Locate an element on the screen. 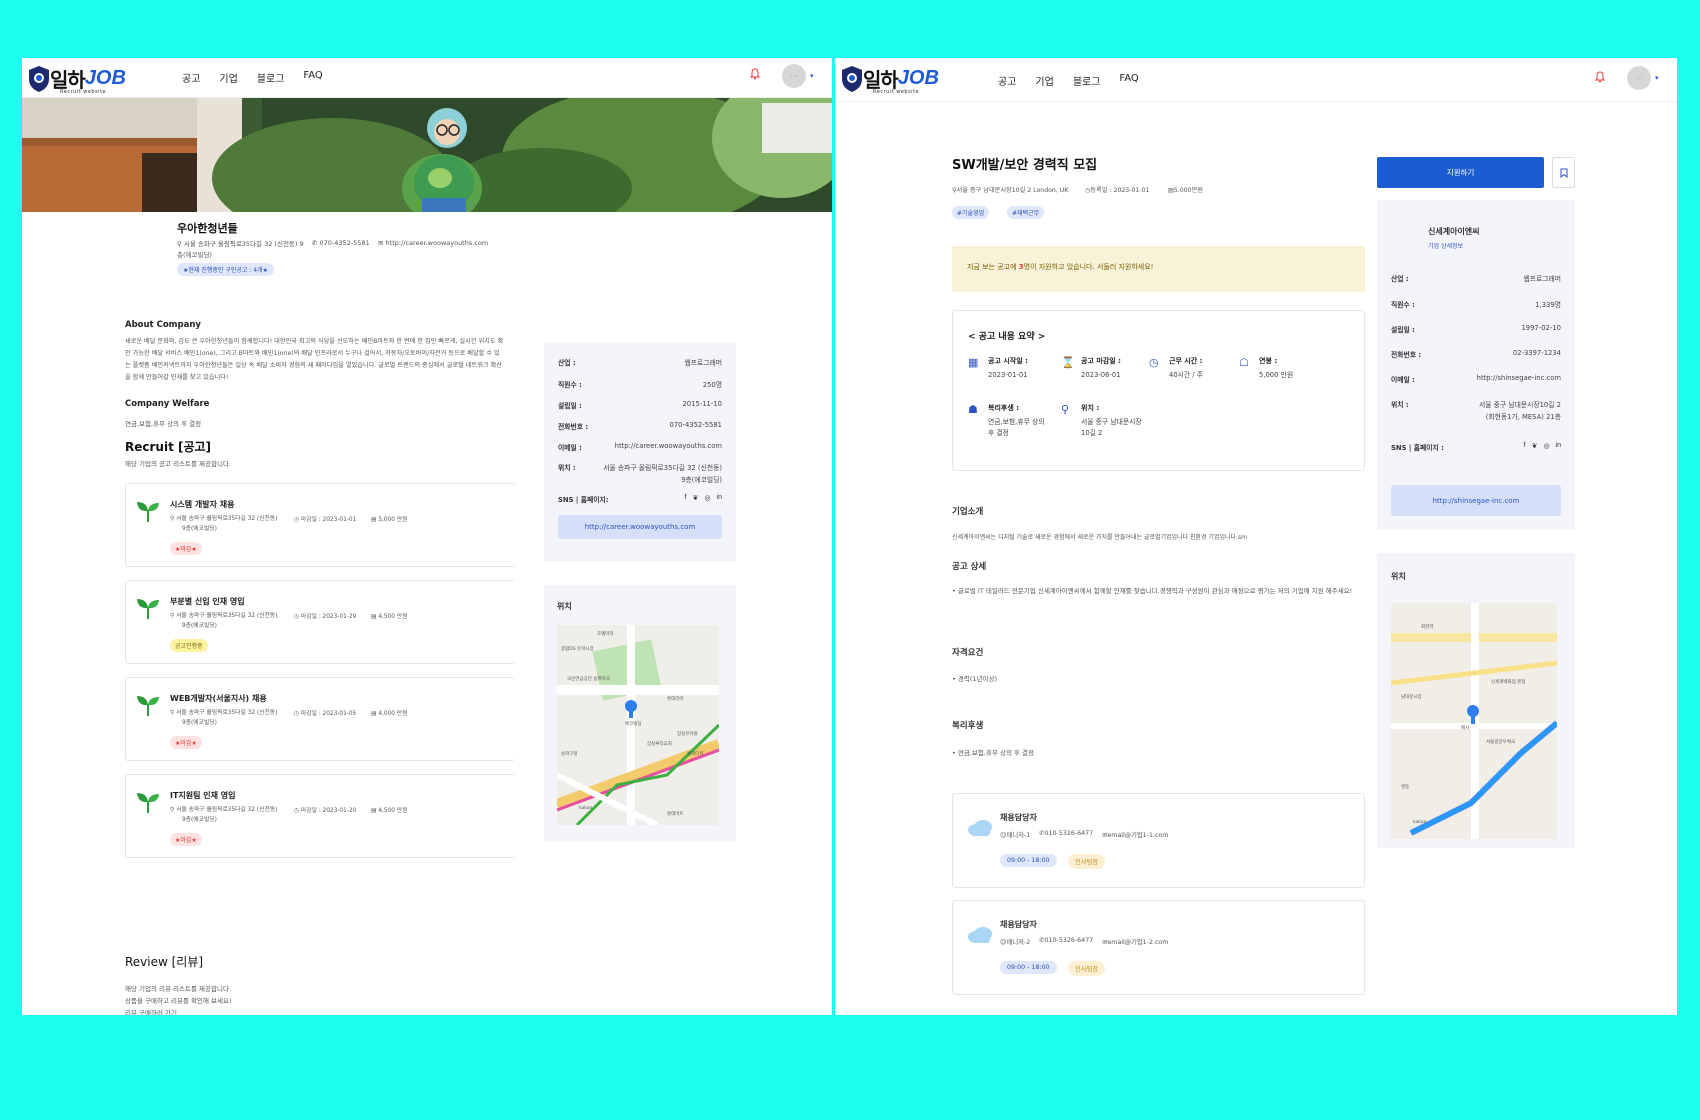  job-card-address: ⚲ 서울 송파구 올림픽로35다길 32 (신천동) 9층(에코빌딩) is located at coordinates (223, 524).